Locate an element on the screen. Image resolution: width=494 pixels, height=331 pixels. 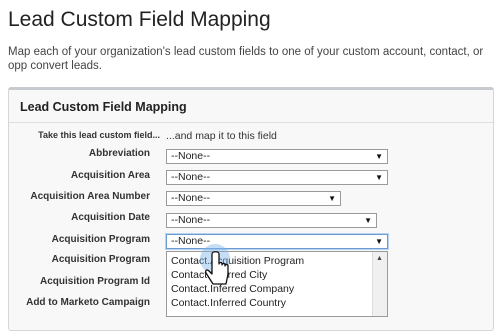
scroll-up-icon: ▲ is located at coordinates (379, 258).